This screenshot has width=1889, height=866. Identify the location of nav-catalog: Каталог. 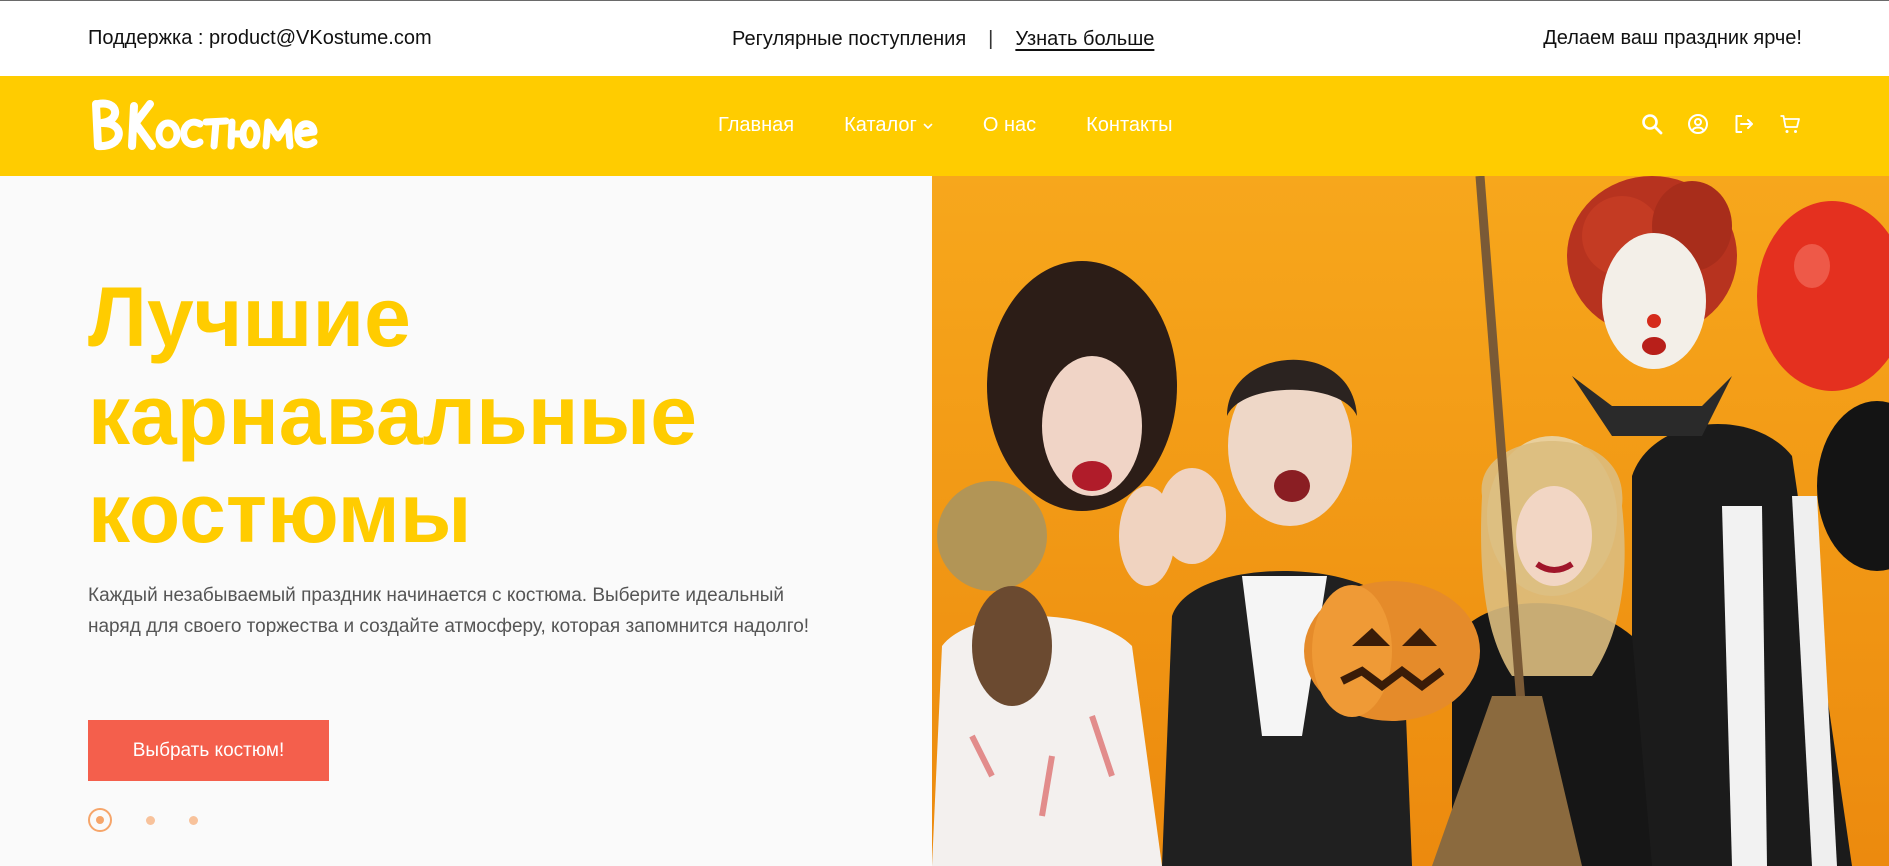
(888, 125).